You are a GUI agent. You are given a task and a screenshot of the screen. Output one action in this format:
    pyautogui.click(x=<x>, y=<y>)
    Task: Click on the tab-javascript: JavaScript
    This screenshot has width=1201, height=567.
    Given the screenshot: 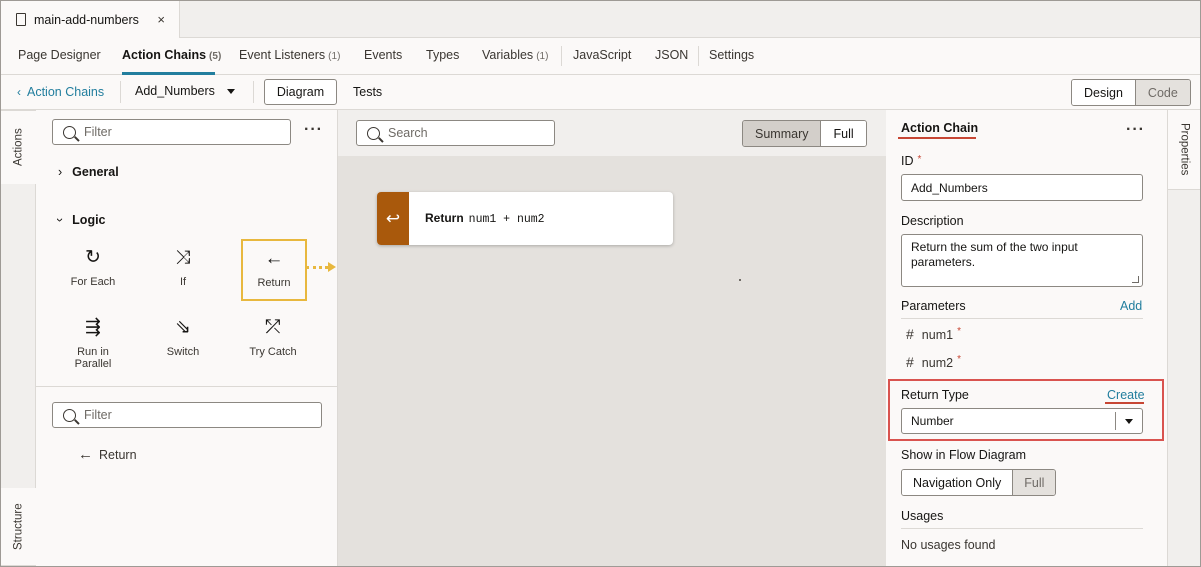 What is the action you would take?
    pyautogui.click(x=602, y=55)
    